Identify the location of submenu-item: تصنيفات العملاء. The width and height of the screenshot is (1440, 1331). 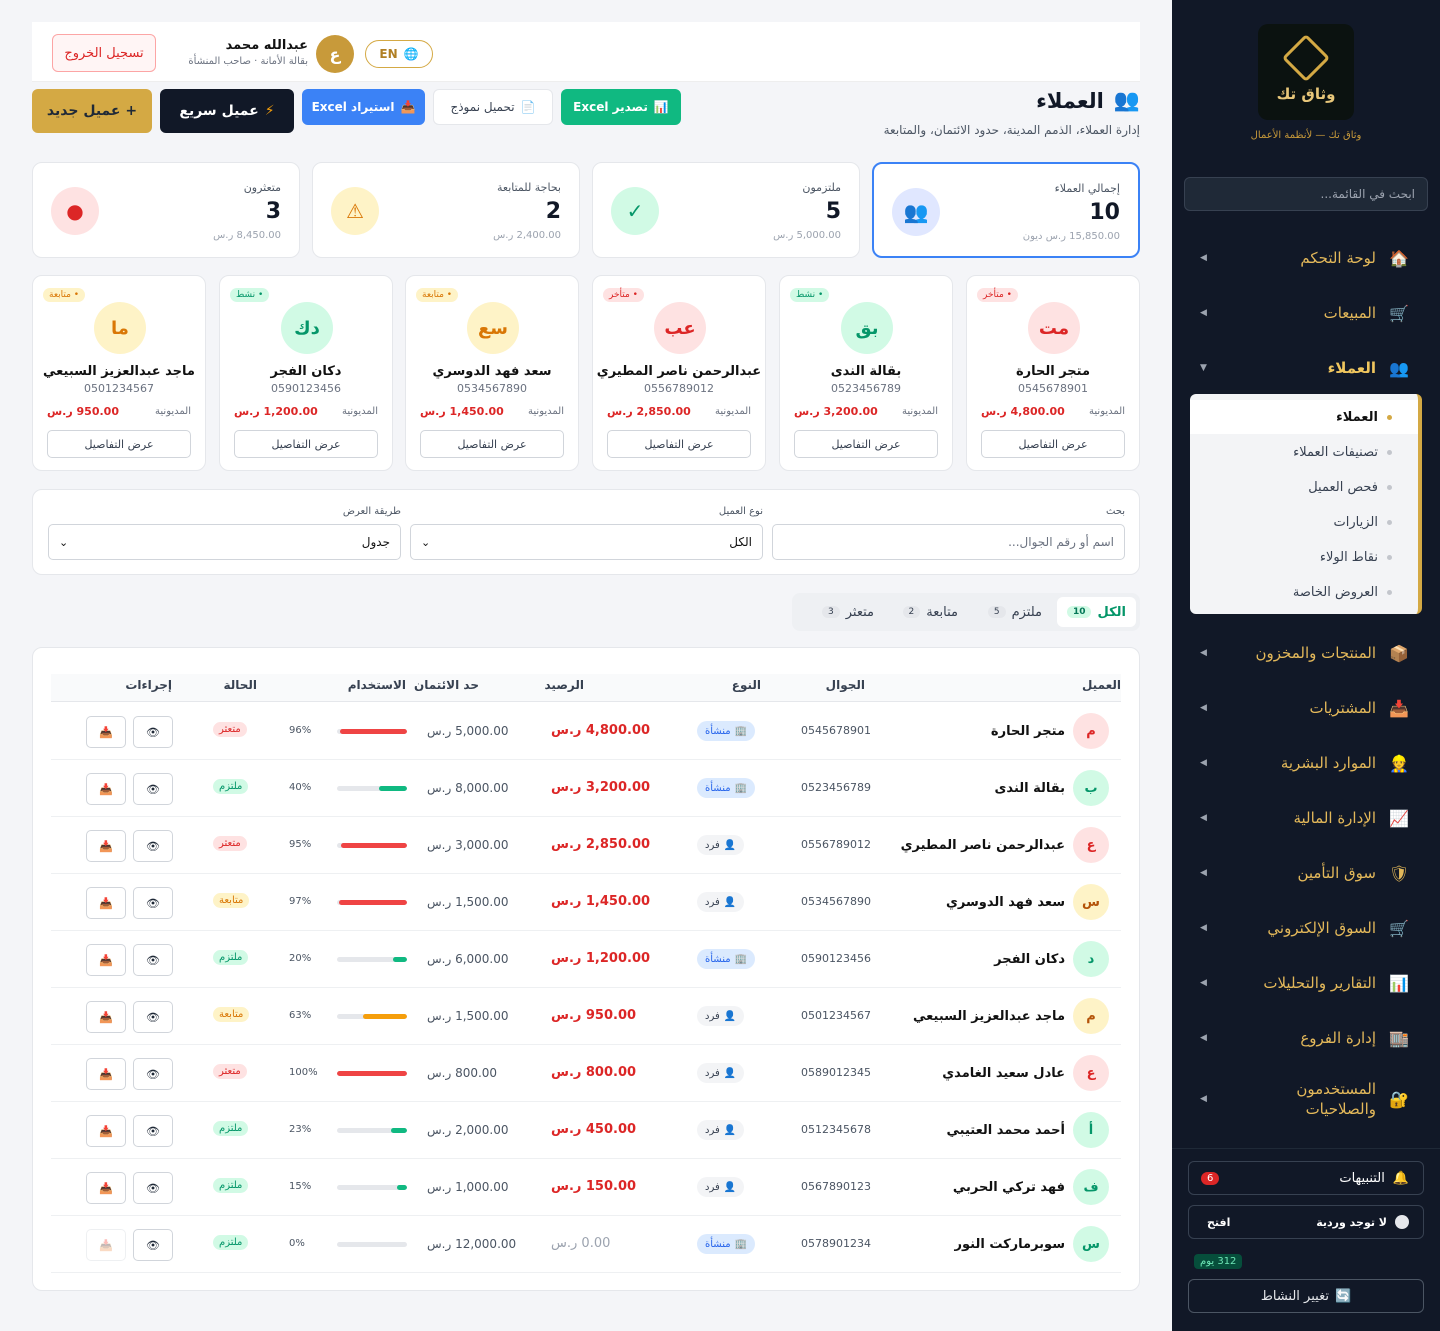
(1342, 452).